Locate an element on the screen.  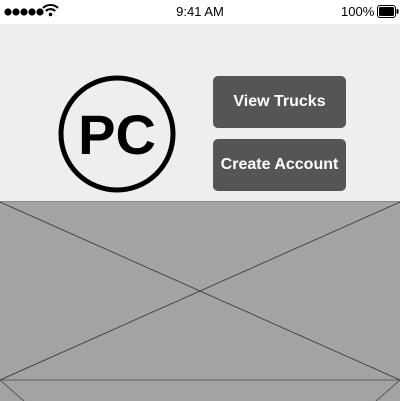
logo: PC is located at coordinates (117, 134).